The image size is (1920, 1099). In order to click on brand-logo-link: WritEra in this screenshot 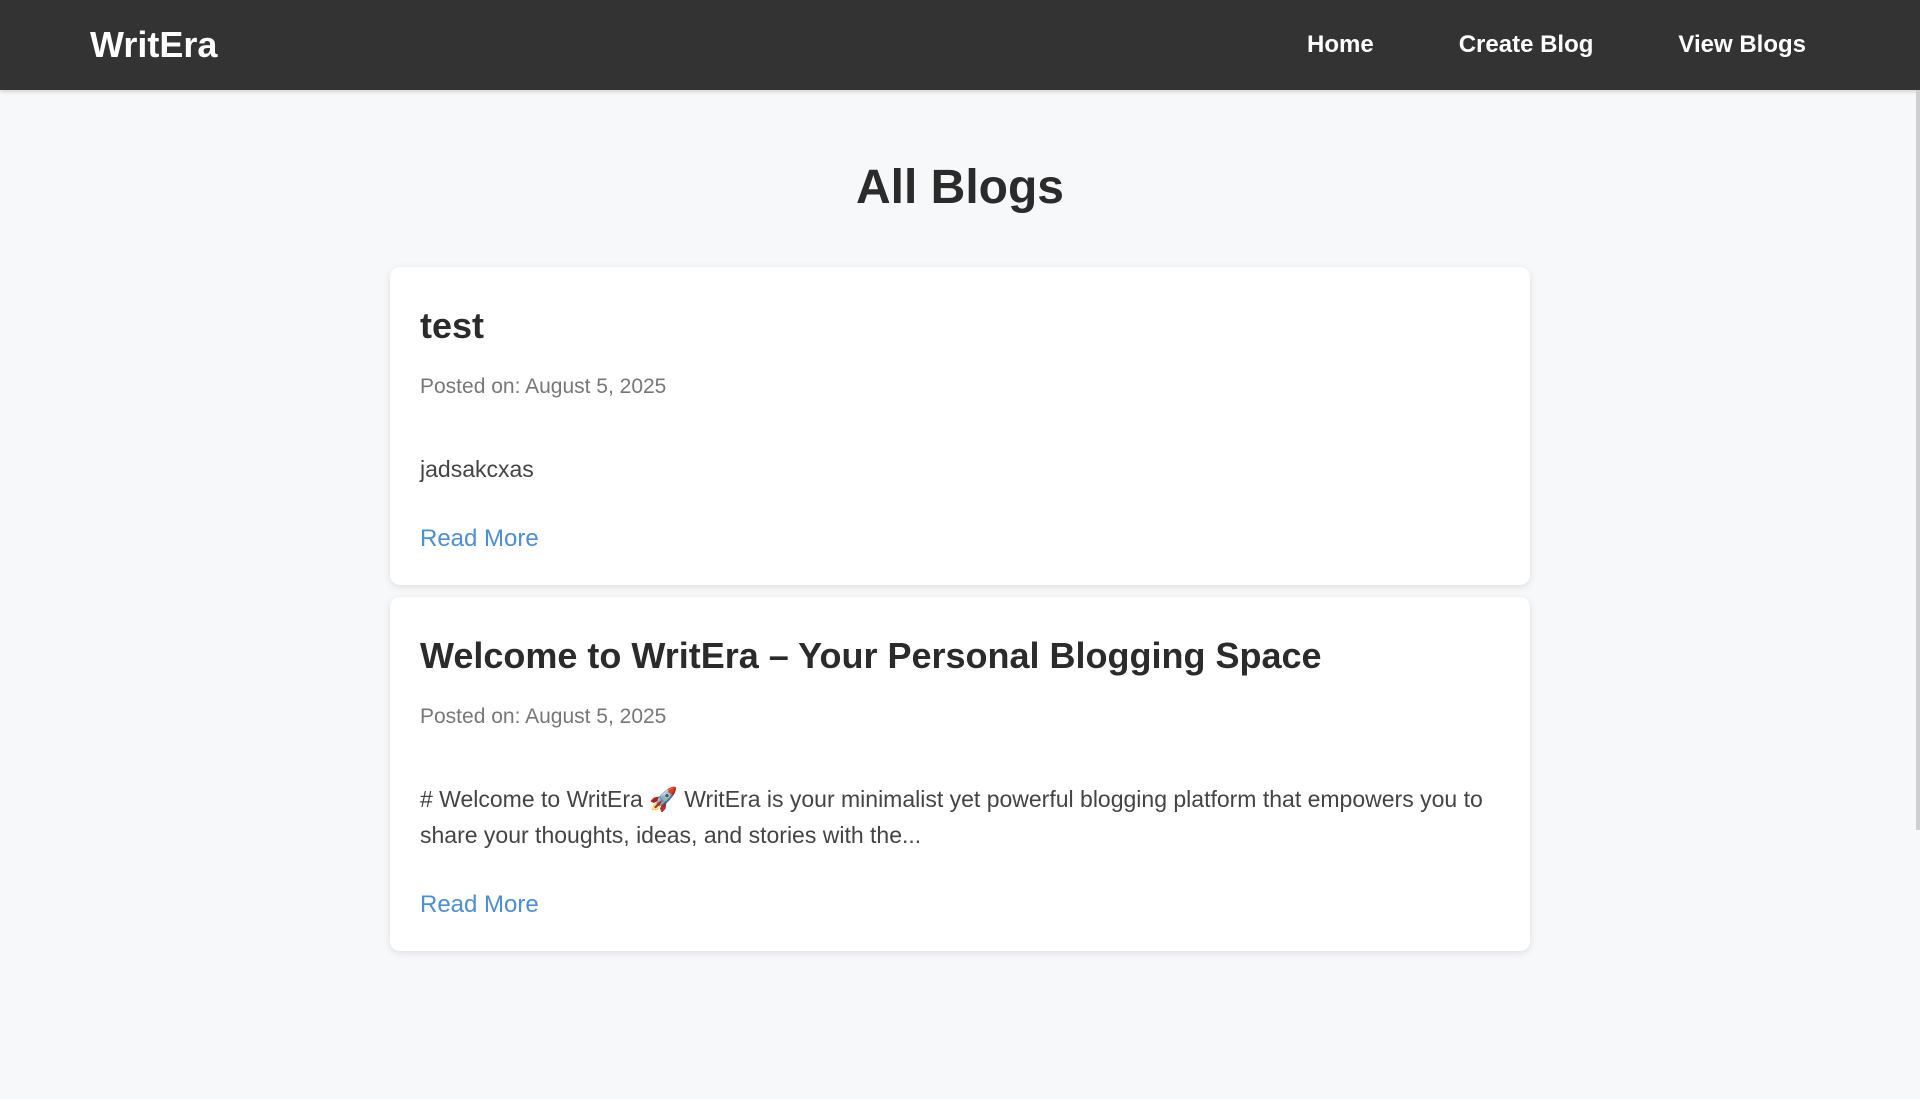, I will do `click(153, 45)`.